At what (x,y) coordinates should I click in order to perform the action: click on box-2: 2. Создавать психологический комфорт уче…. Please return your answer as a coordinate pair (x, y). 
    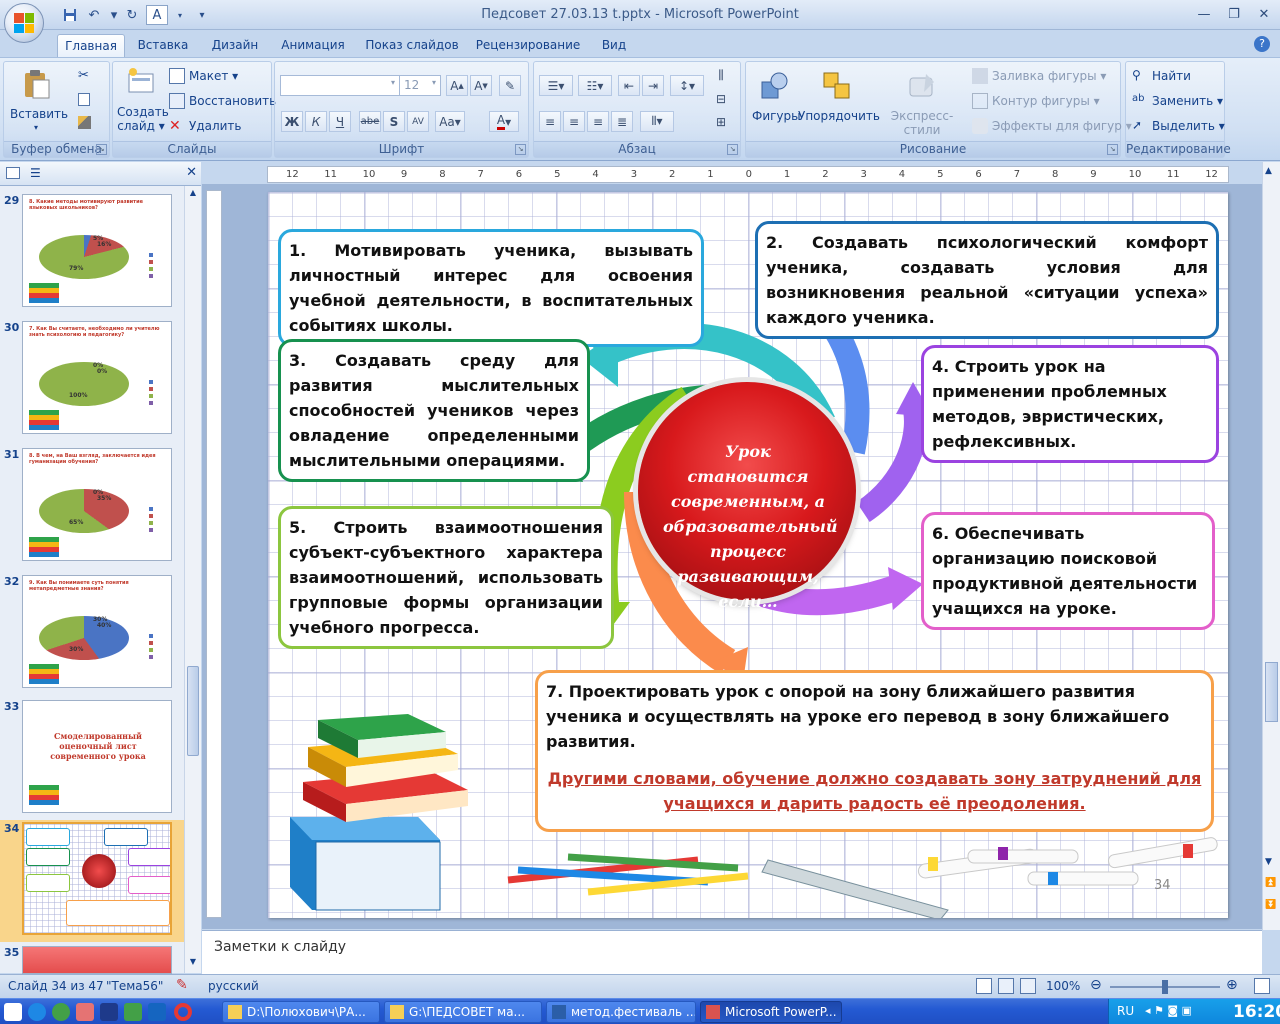
    Looking at the image, I should click on (987, 280).